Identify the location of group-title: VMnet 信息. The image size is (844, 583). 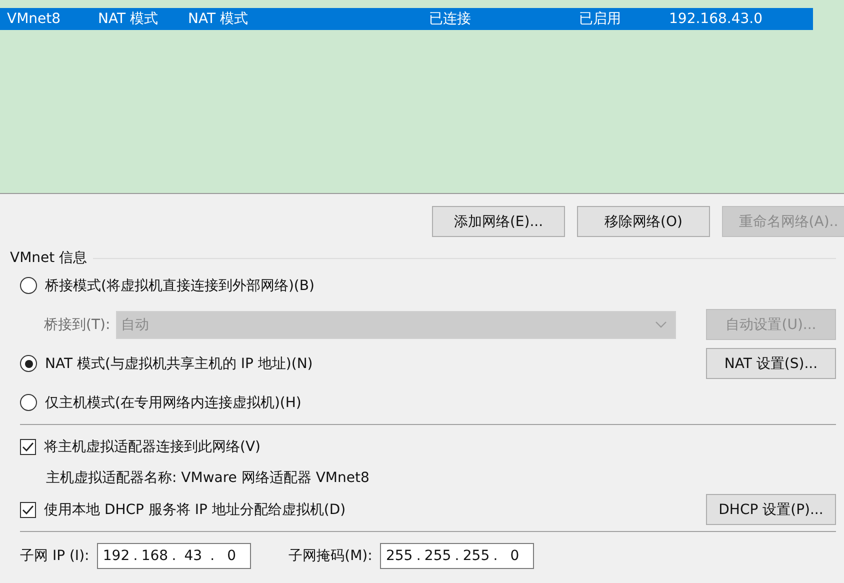
(48, 258).